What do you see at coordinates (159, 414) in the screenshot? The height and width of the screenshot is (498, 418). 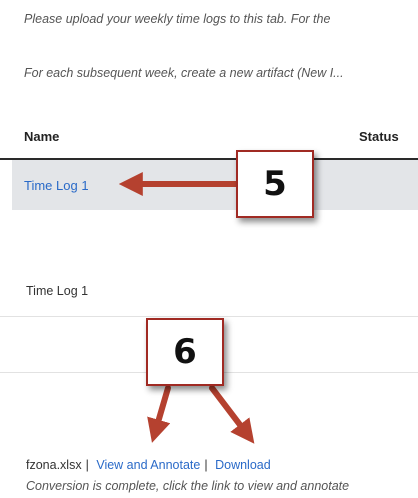 I see `arrow-to-view-link` at bounding box center [159, 414].